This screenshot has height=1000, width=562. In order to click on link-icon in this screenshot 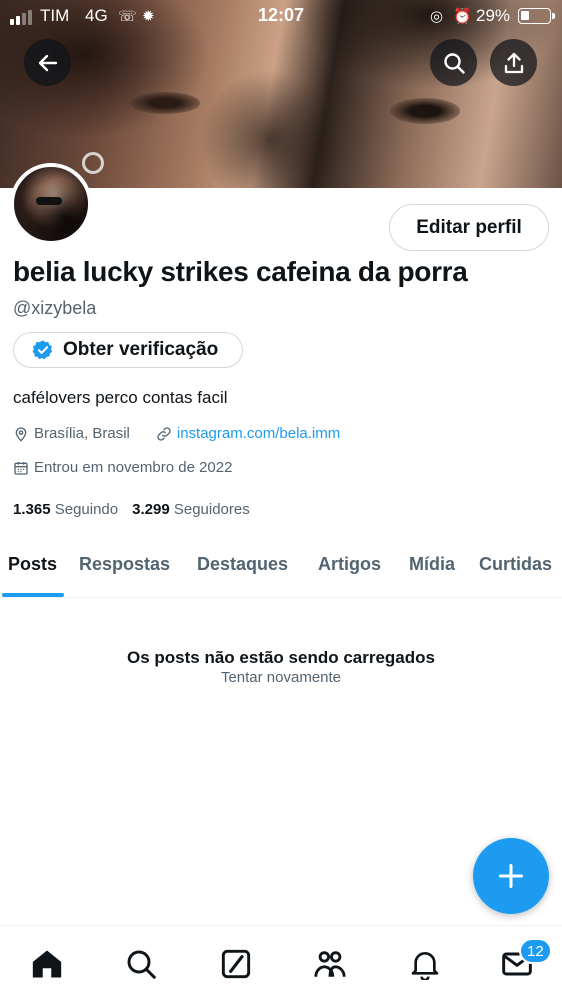, I will do `click(164, 433)`.